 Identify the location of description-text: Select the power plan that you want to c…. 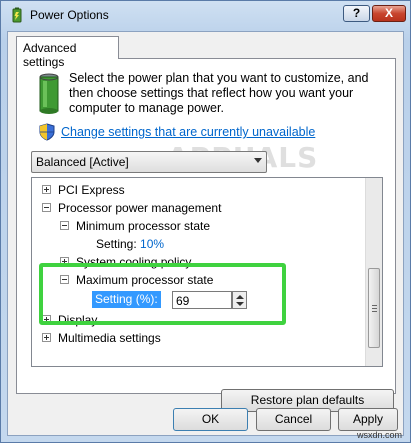
(219, 93).